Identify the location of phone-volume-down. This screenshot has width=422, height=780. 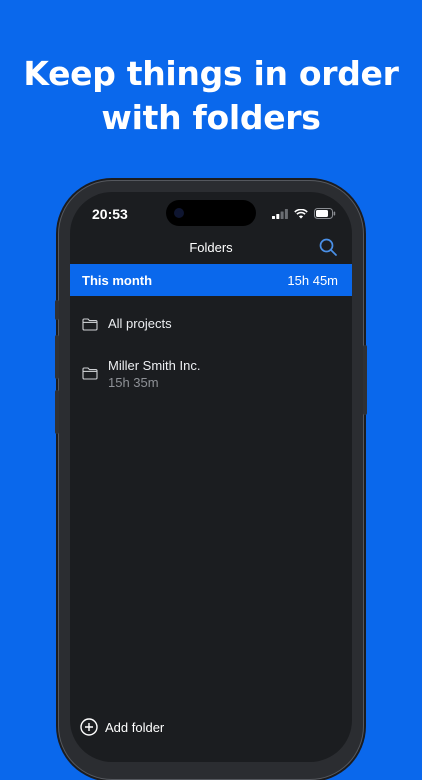
(57, 412).